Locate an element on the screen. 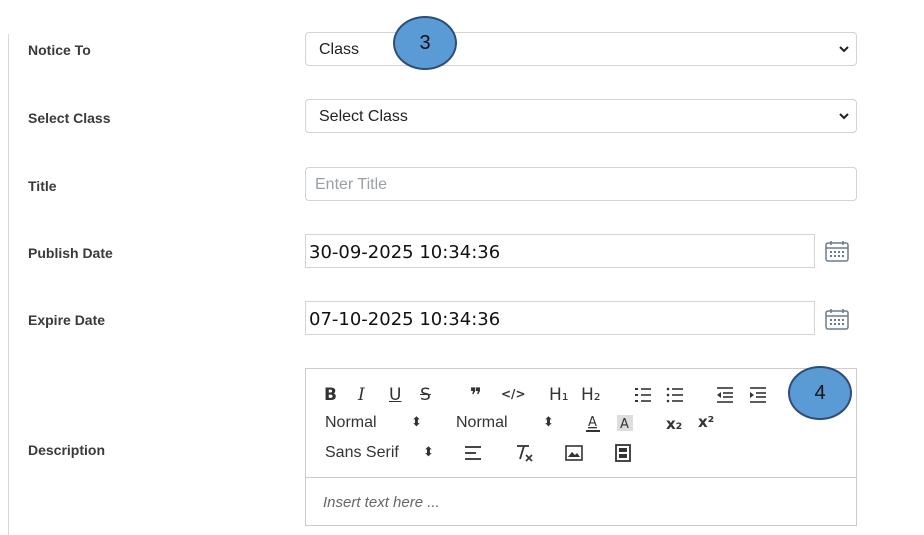  select-class-select: Select Class is located at coordinates (581, 116).